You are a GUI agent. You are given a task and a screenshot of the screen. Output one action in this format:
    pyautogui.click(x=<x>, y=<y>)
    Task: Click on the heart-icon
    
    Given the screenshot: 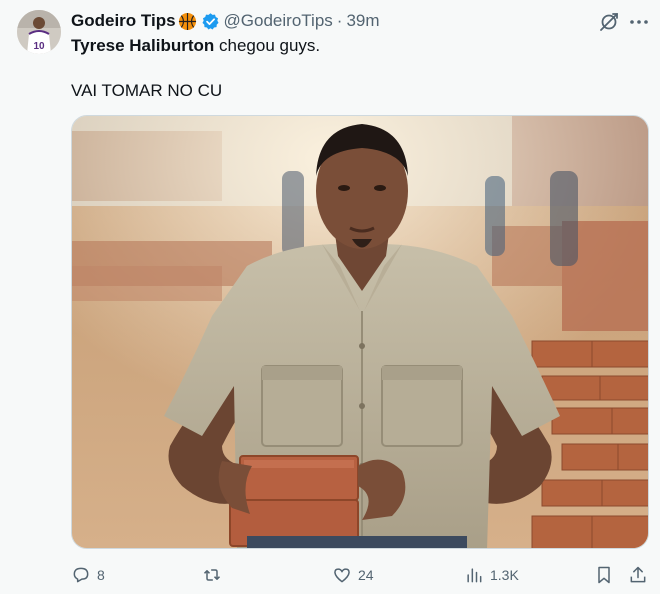 What is the action you would take?
    pyautogui.click(x=342, y=575)
    